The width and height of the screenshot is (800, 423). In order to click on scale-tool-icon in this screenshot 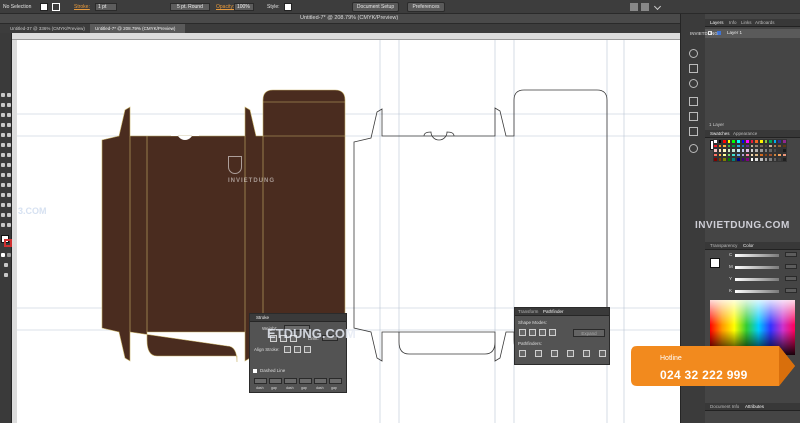, I will do `click(9, 155)`.